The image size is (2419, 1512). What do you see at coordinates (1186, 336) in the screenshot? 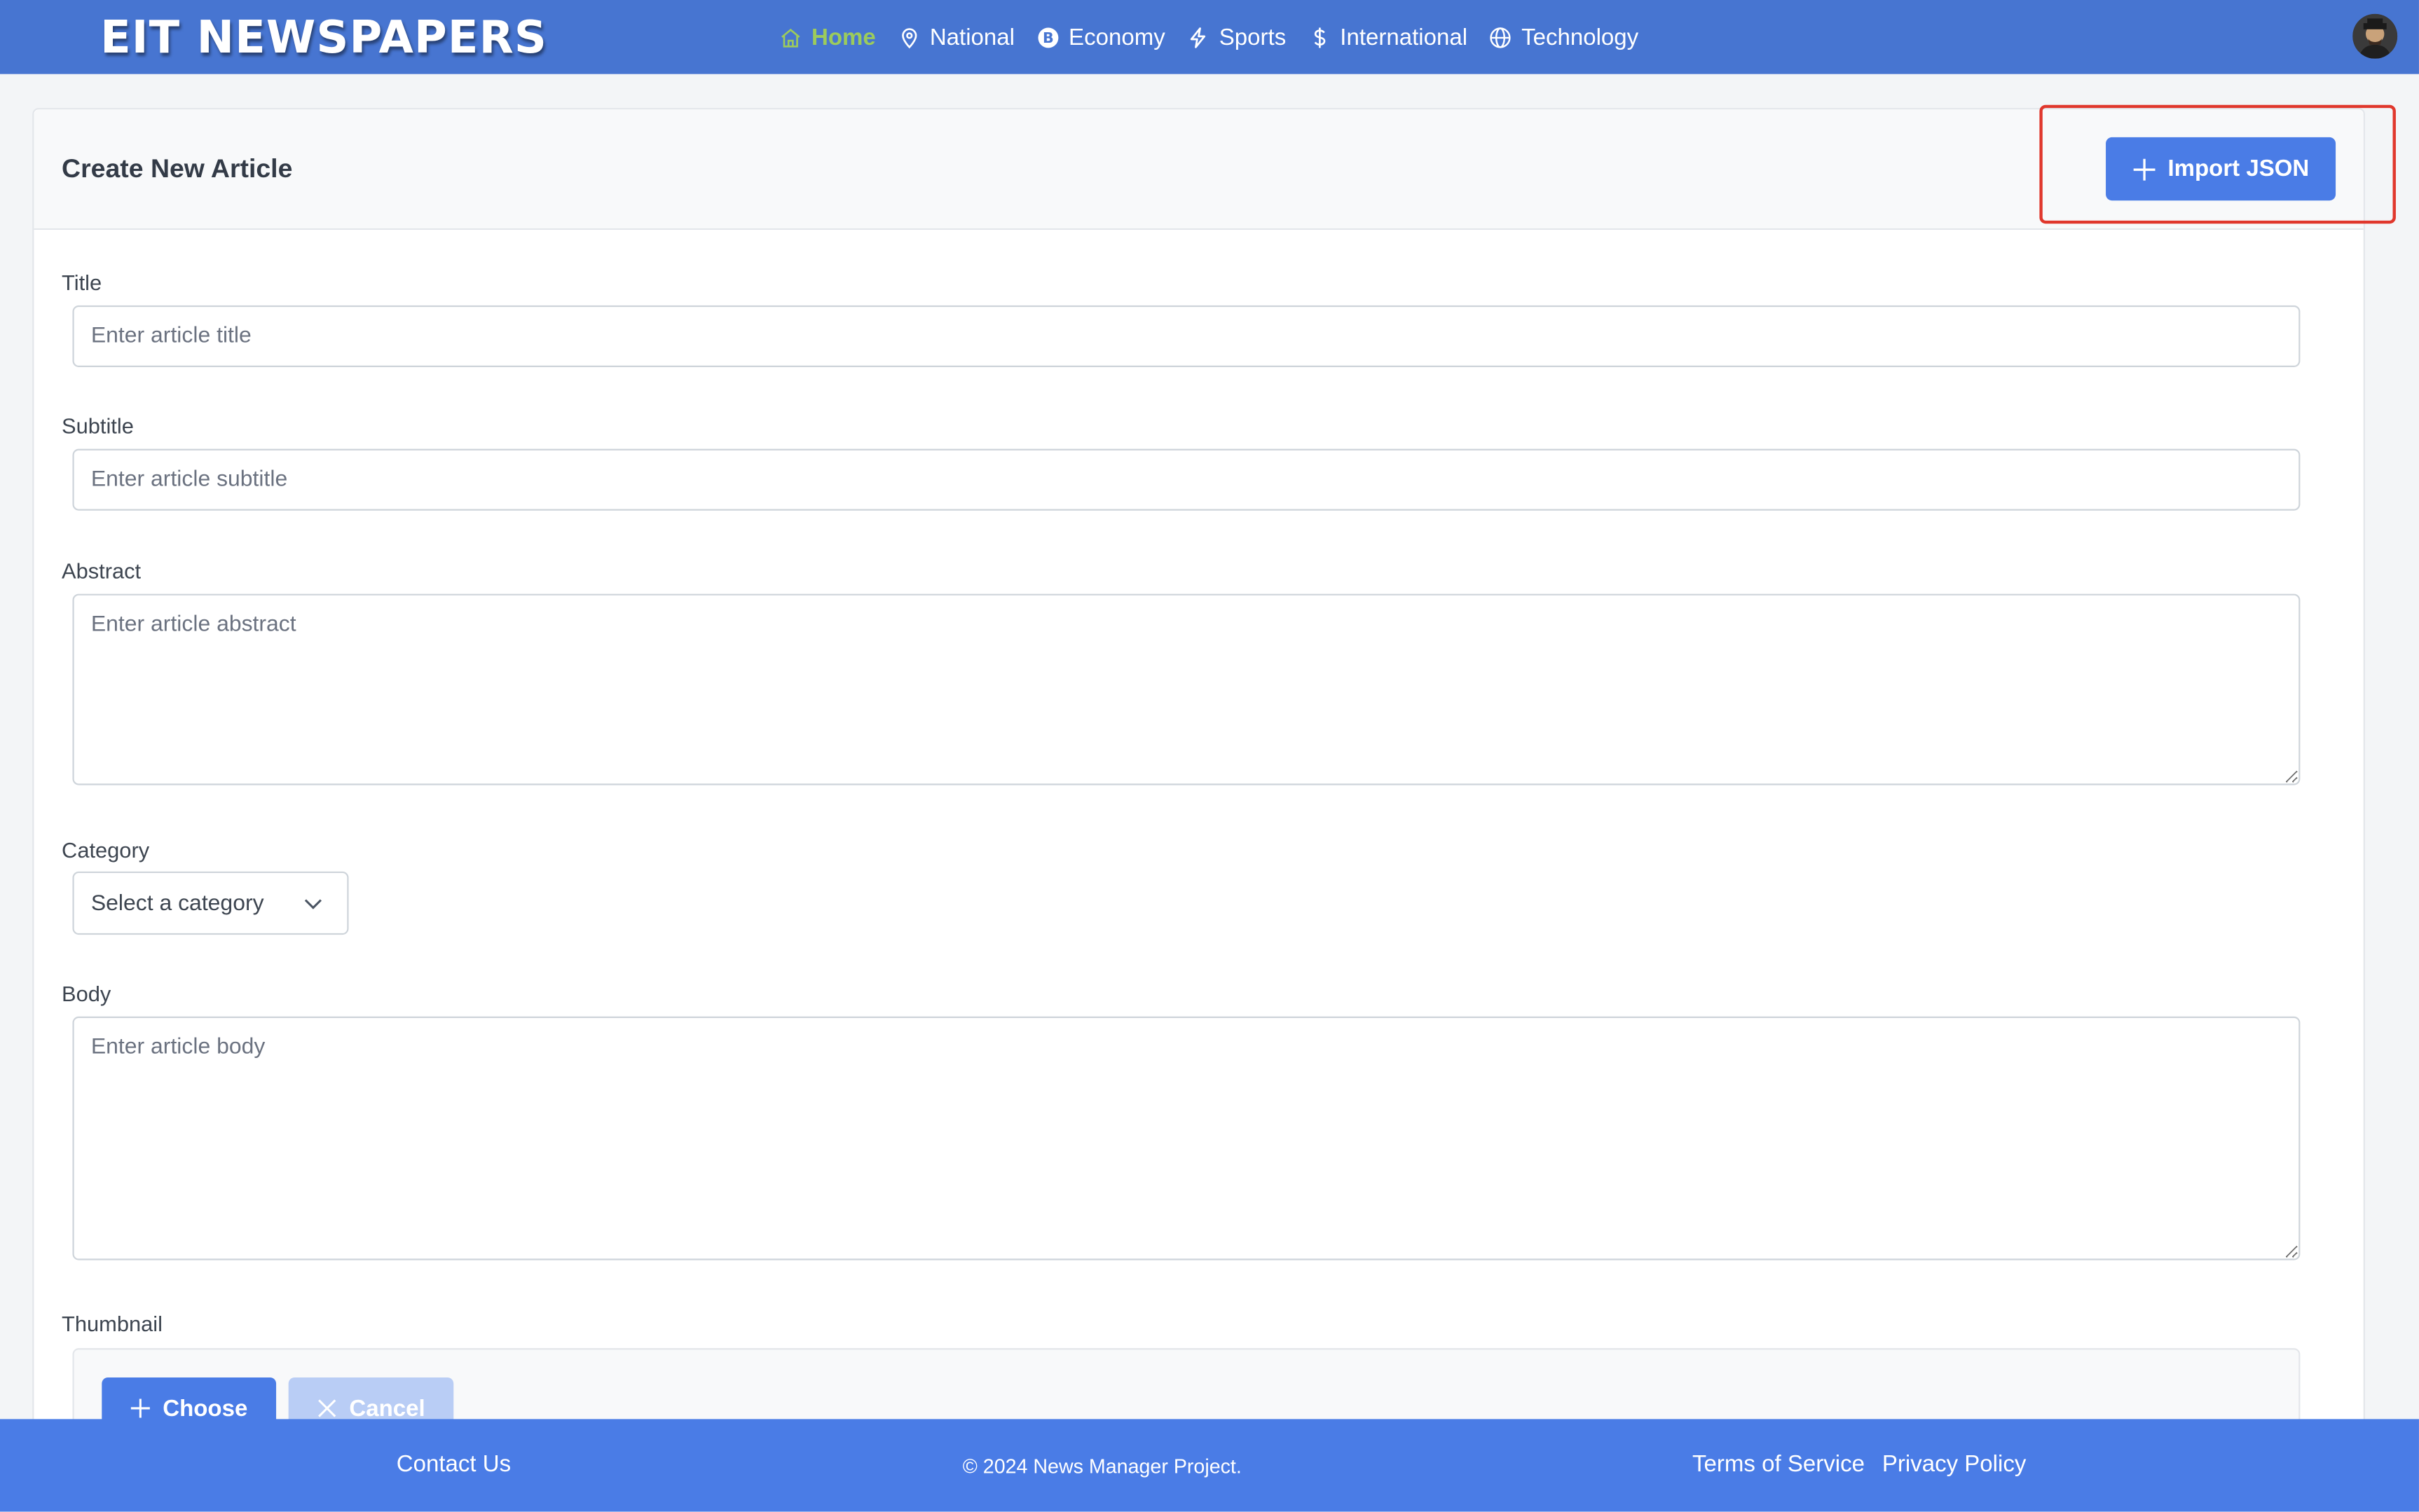
I see `title-input` at bounding box center [1186, 336].